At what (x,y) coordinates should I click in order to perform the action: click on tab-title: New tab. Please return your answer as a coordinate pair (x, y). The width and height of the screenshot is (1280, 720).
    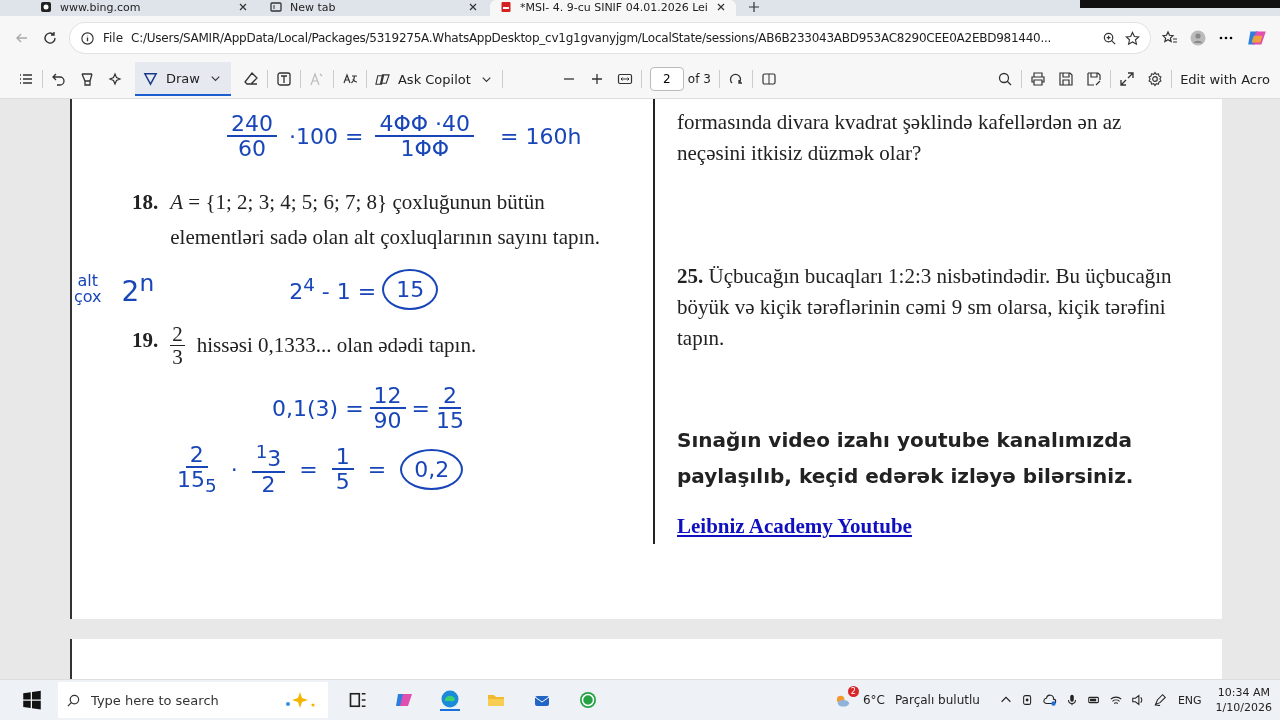
    Looking at the image, I should click on (313, 7).